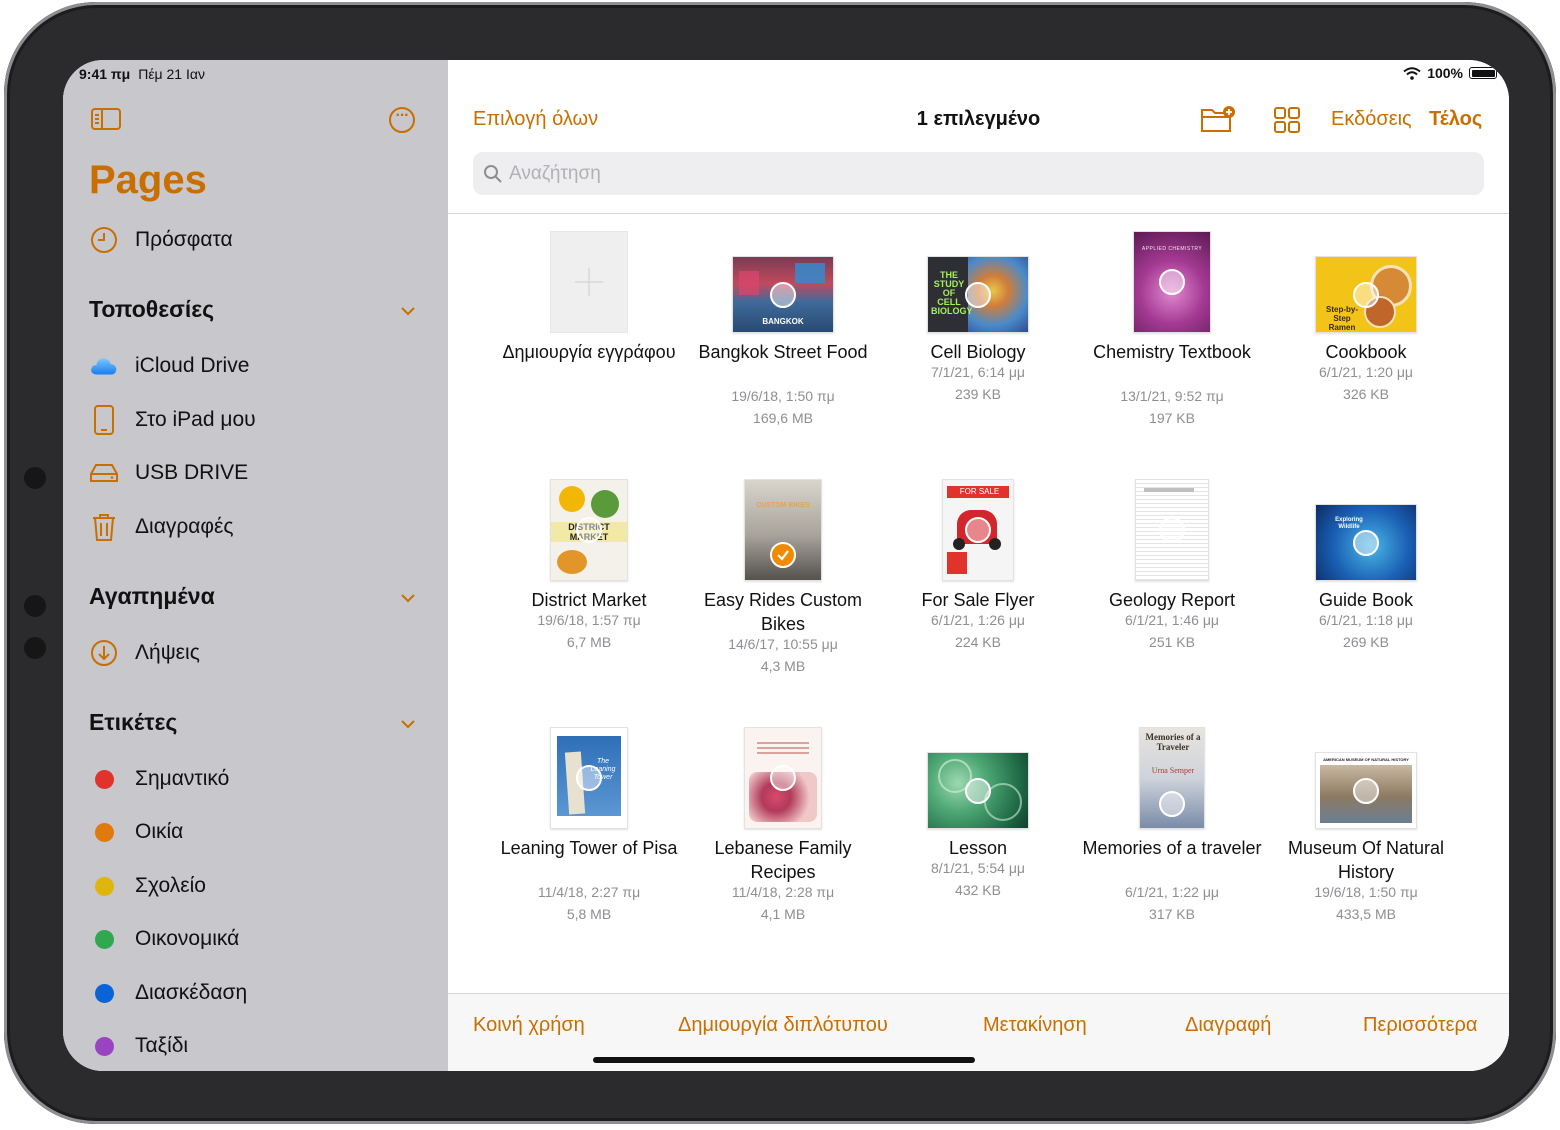 This screenshot has width=1560, height=1130. Describe the element at coordinates (1228, 1025) in the screenshot. I see `delete-button: Διαγραφή` at that location.